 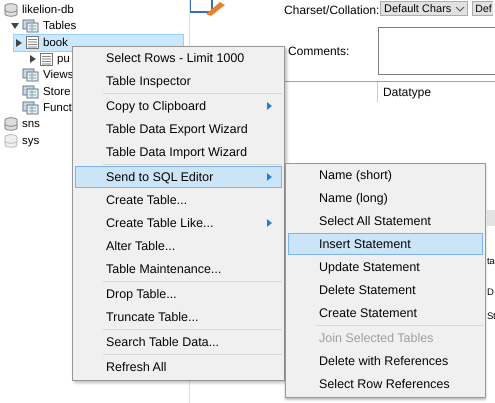 I want to click on table-cell-text: ta, so click(x=491, y=262).